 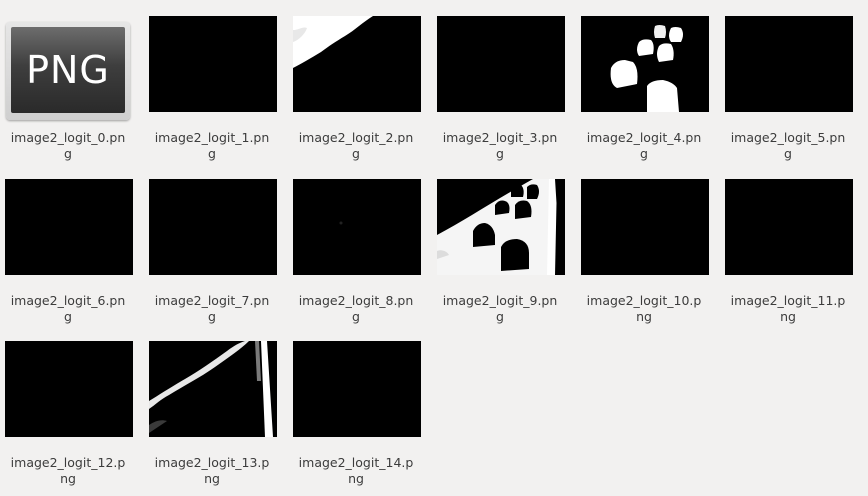 I want to click on file-item: image2_logit_10.p ng, so click(x=648, y=244).